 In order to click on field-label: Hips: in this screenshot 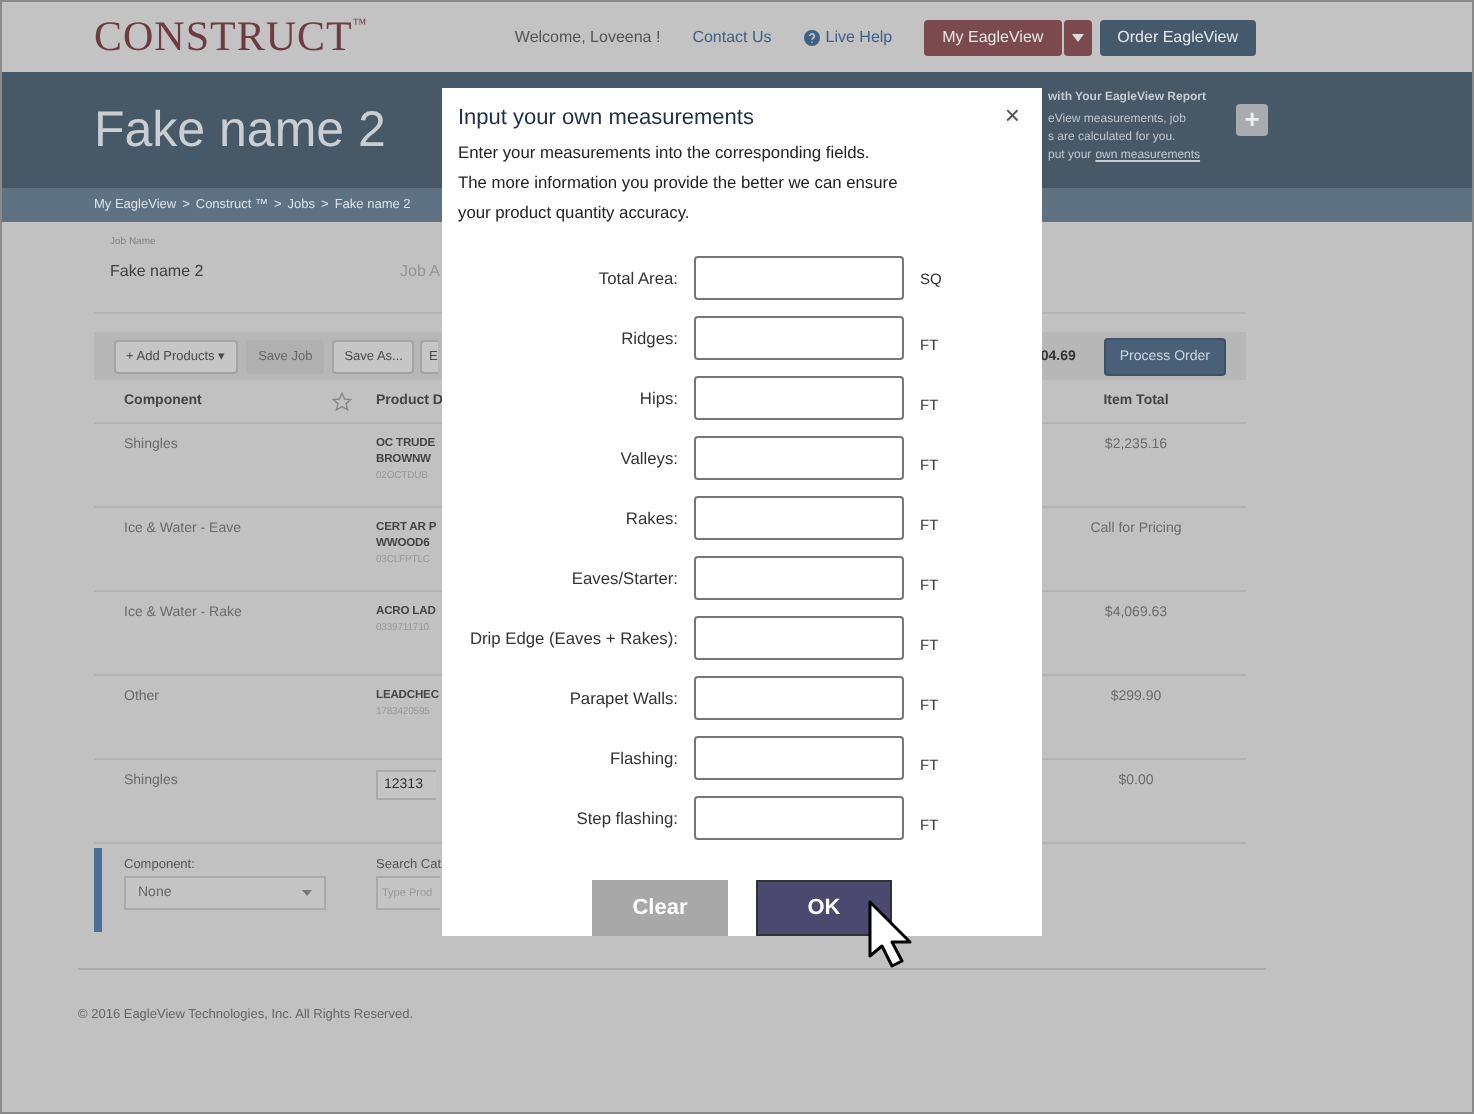, I will do `click(657, 398)`.